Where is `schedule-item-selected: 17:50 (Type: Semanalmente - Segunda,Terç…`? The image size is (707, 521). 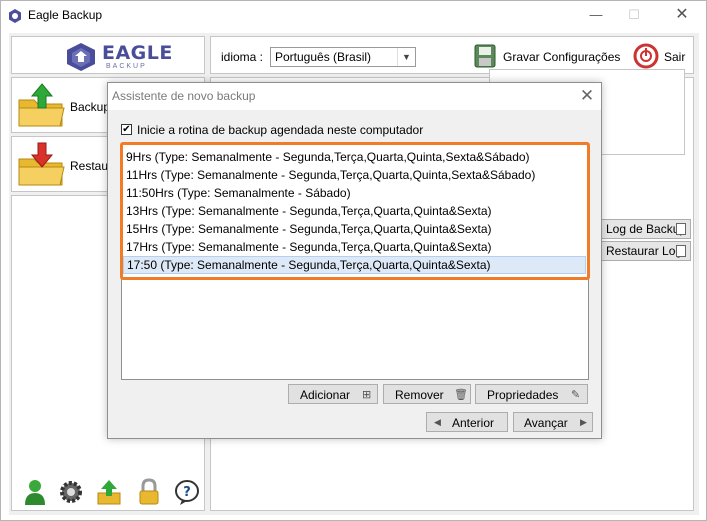 schedule-item-selected: 17:50 (Type: Semanalmente - Segunda,Terç… is located at coordinates (354, 265).